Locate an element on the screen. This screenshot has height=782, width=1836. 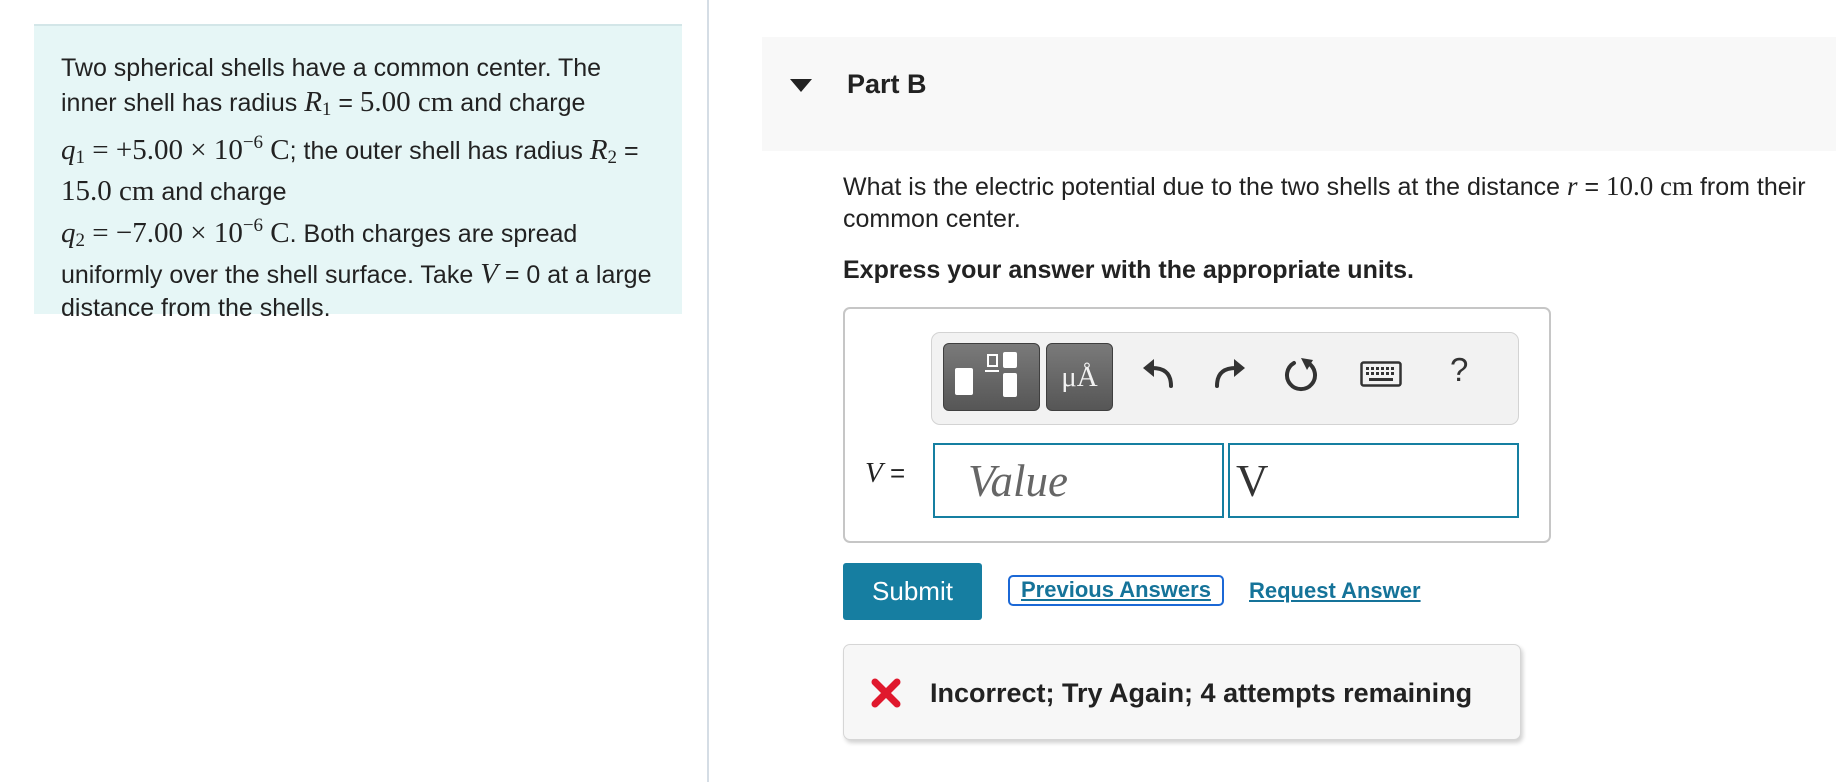
unit-q1: C is located at coordinates (276, 150).